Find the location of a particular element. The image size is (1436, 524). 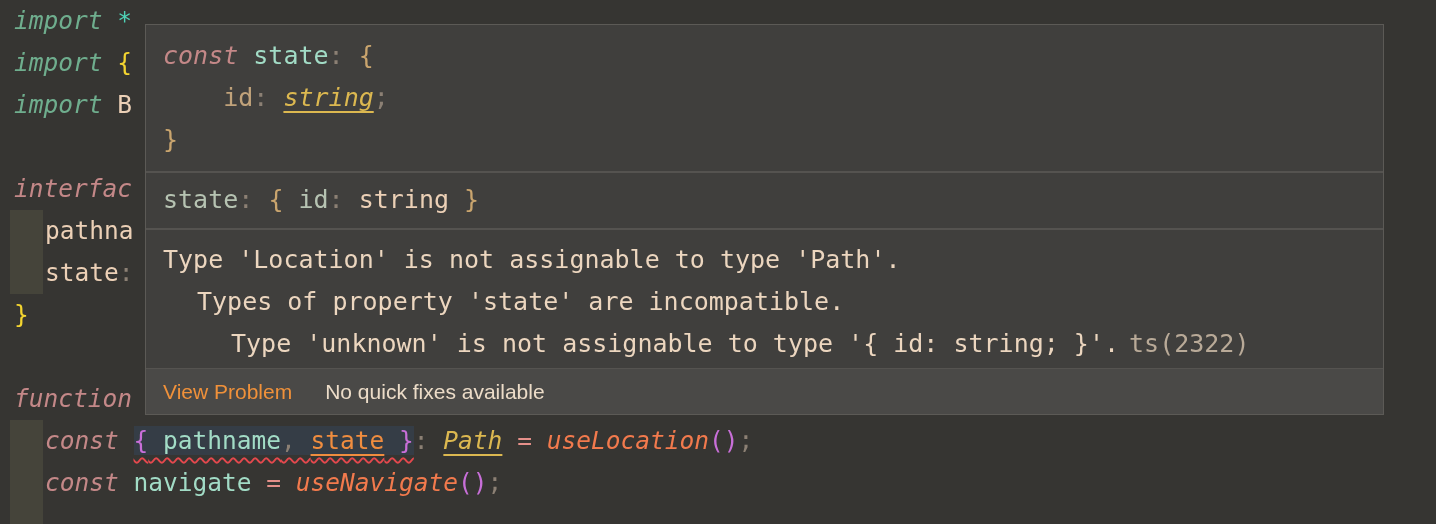

code-line: function is located at coordinates (73, 399).